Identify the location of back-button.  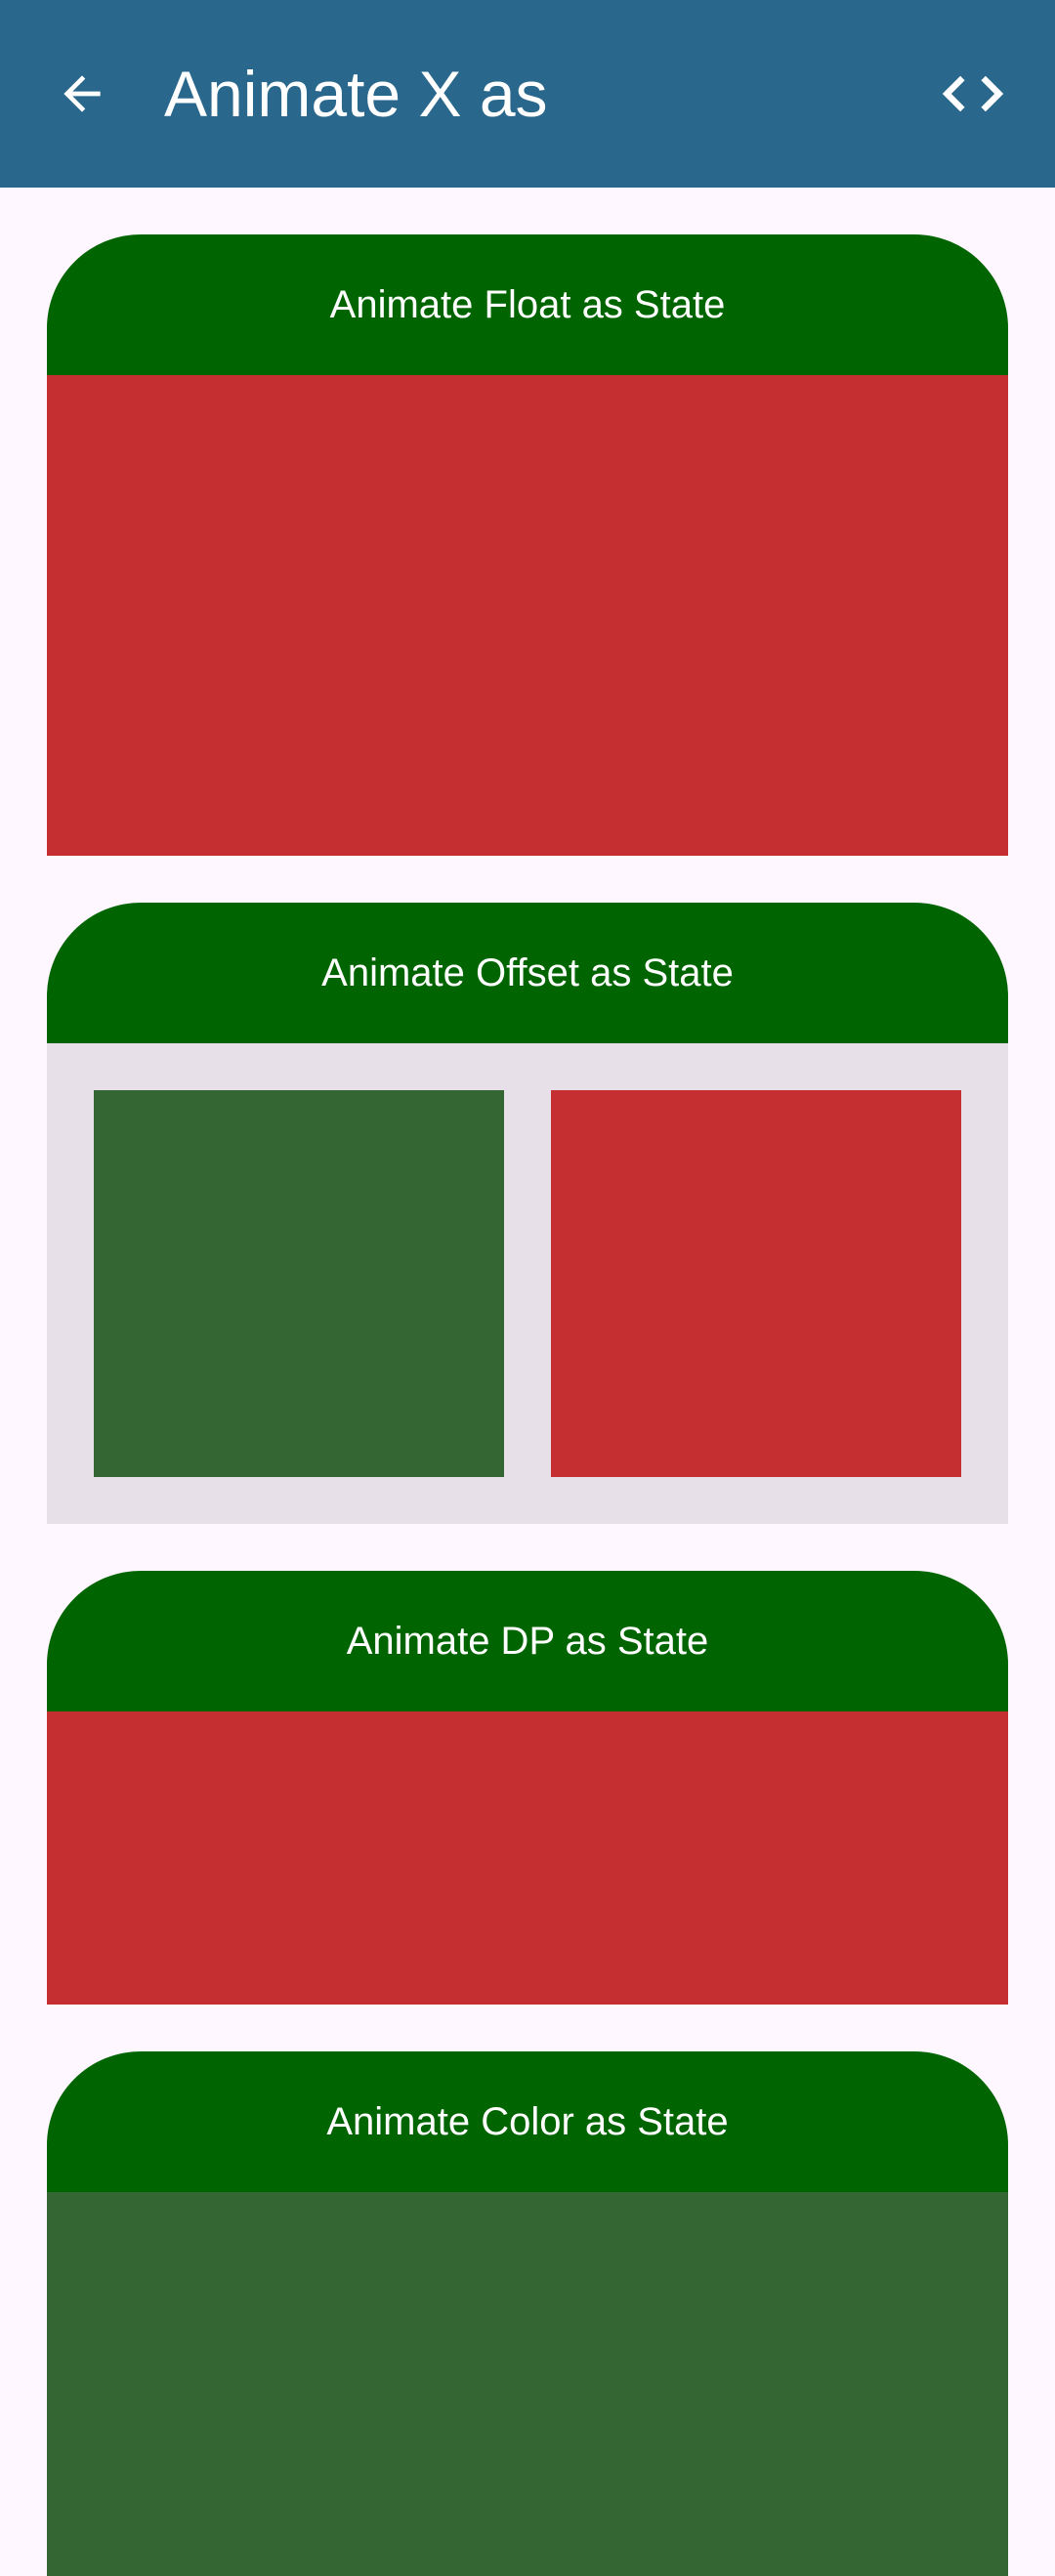
(82, 94).